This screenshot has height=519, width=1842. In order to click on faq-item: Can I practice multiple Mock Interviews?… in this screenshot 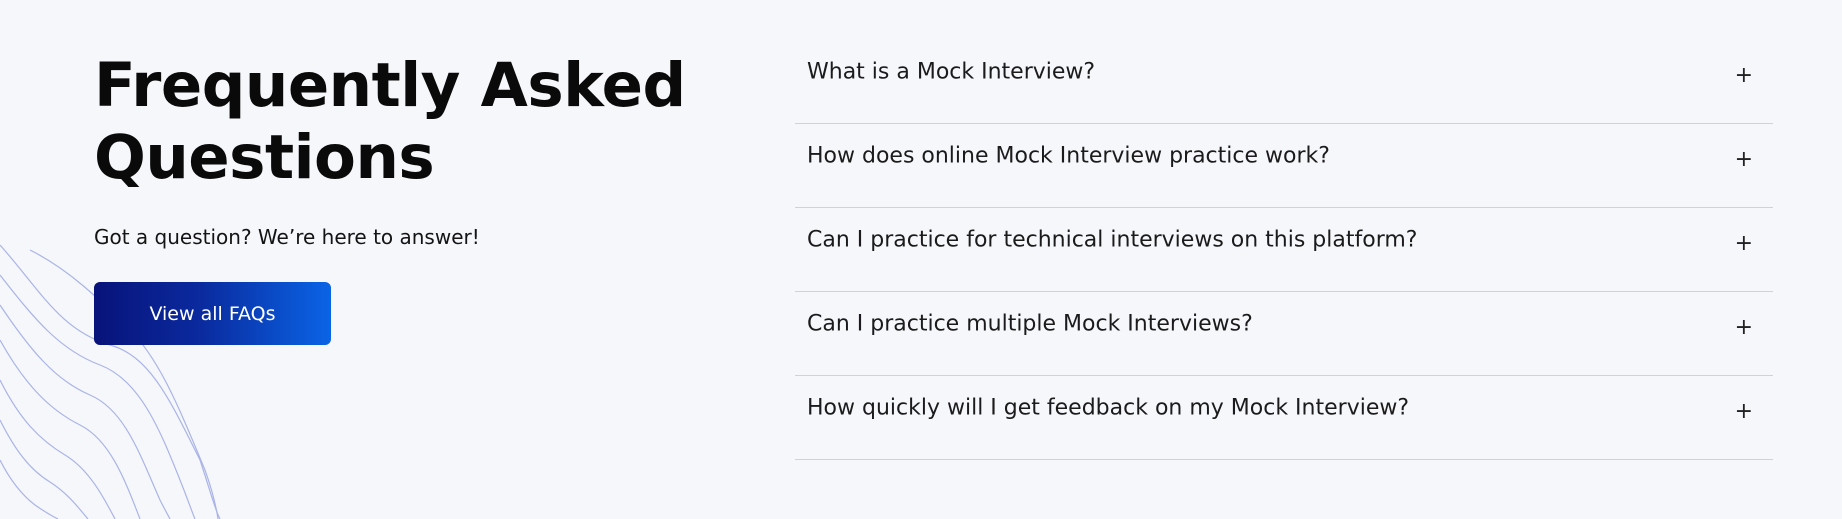, I will do `click(1284, 334)`.